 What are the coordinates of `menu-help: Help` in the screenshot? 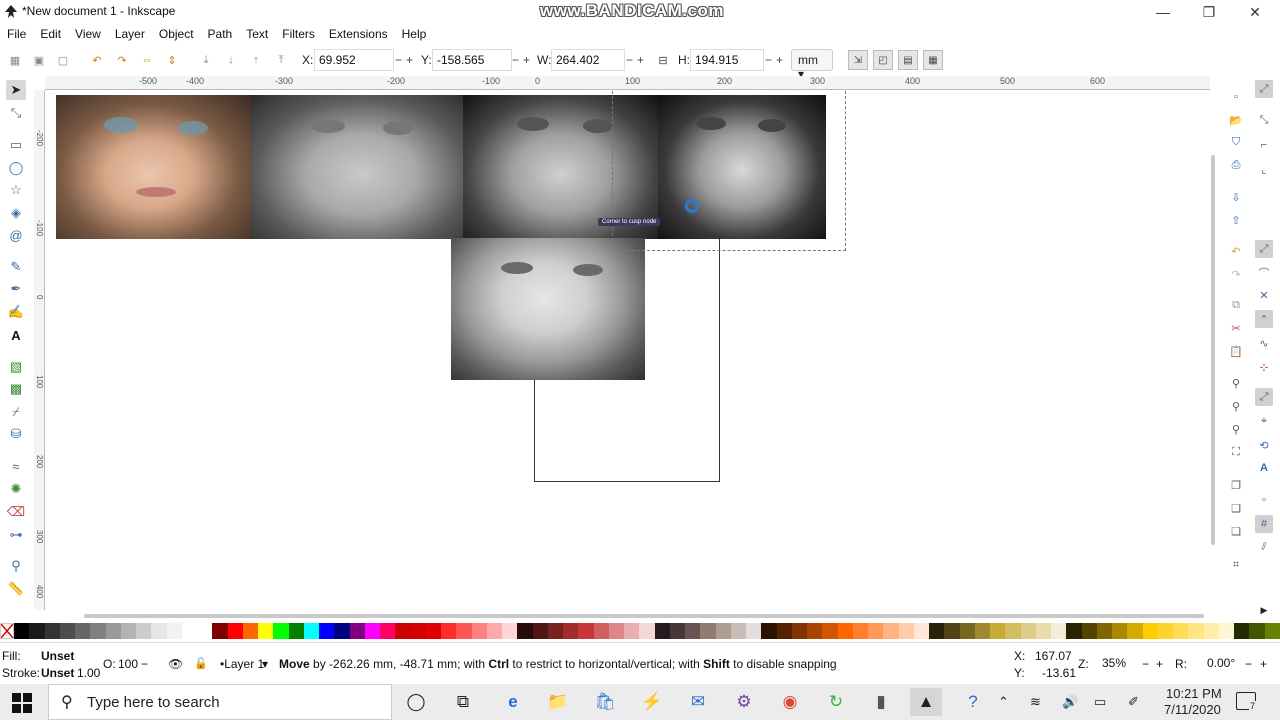 It's located at (414, 34).